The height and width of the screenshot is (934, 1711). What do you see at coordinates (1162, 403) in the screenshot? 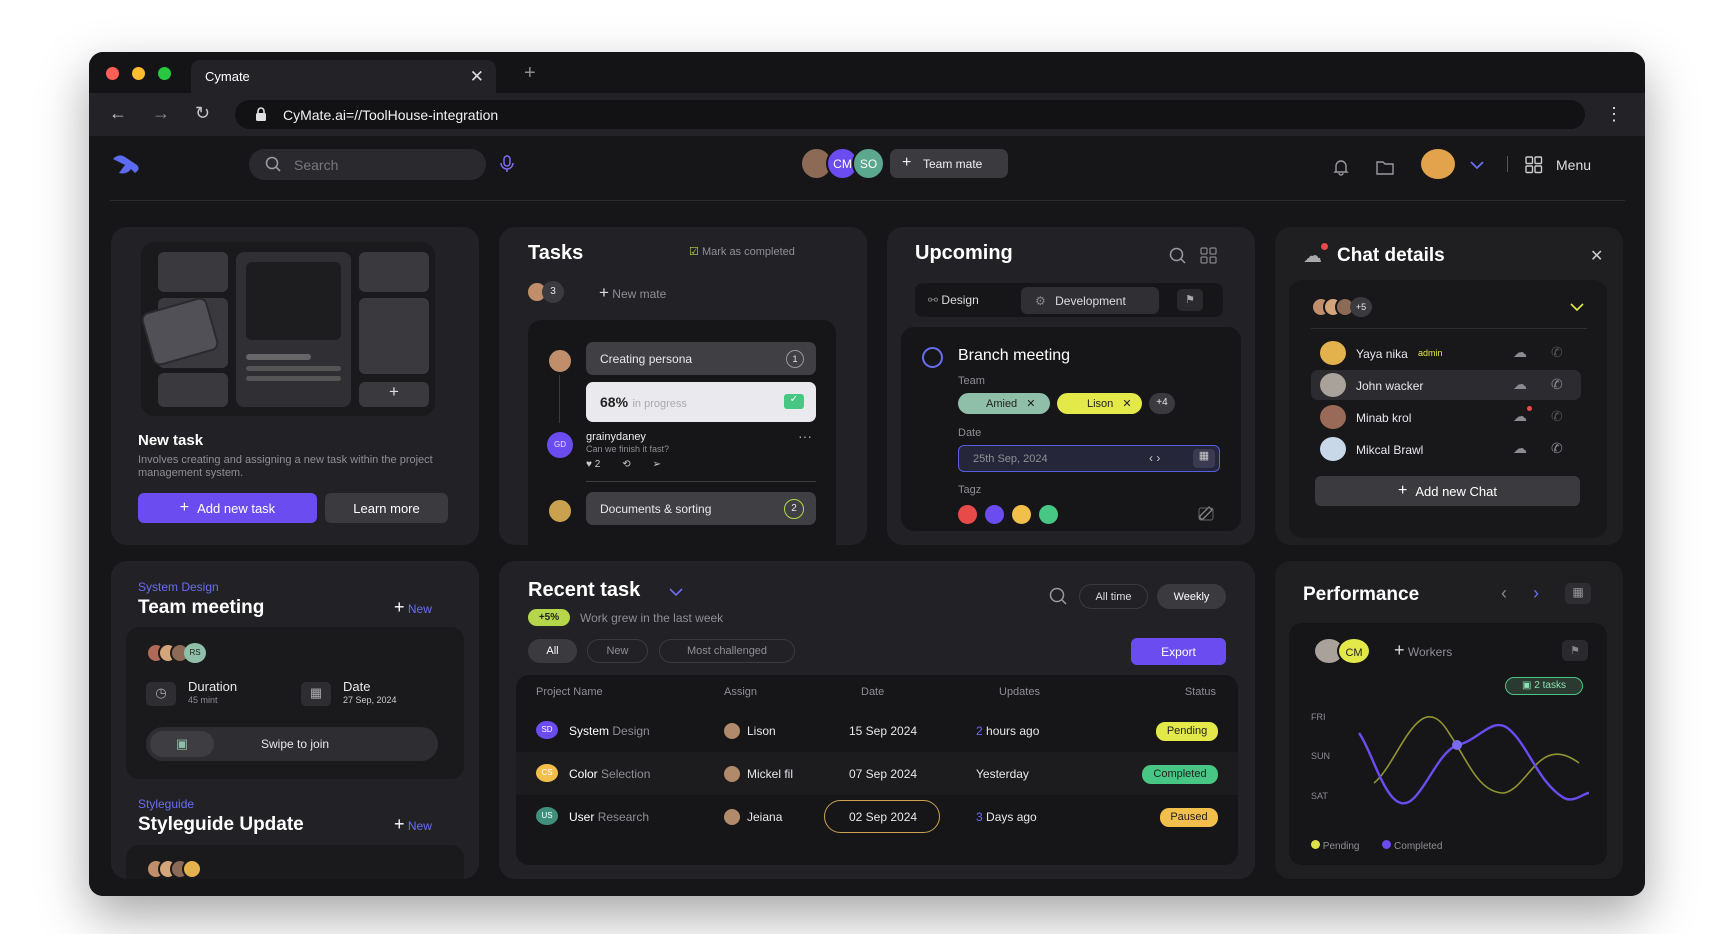
I see `team-more: +4` at bounding box center [1162, 403].